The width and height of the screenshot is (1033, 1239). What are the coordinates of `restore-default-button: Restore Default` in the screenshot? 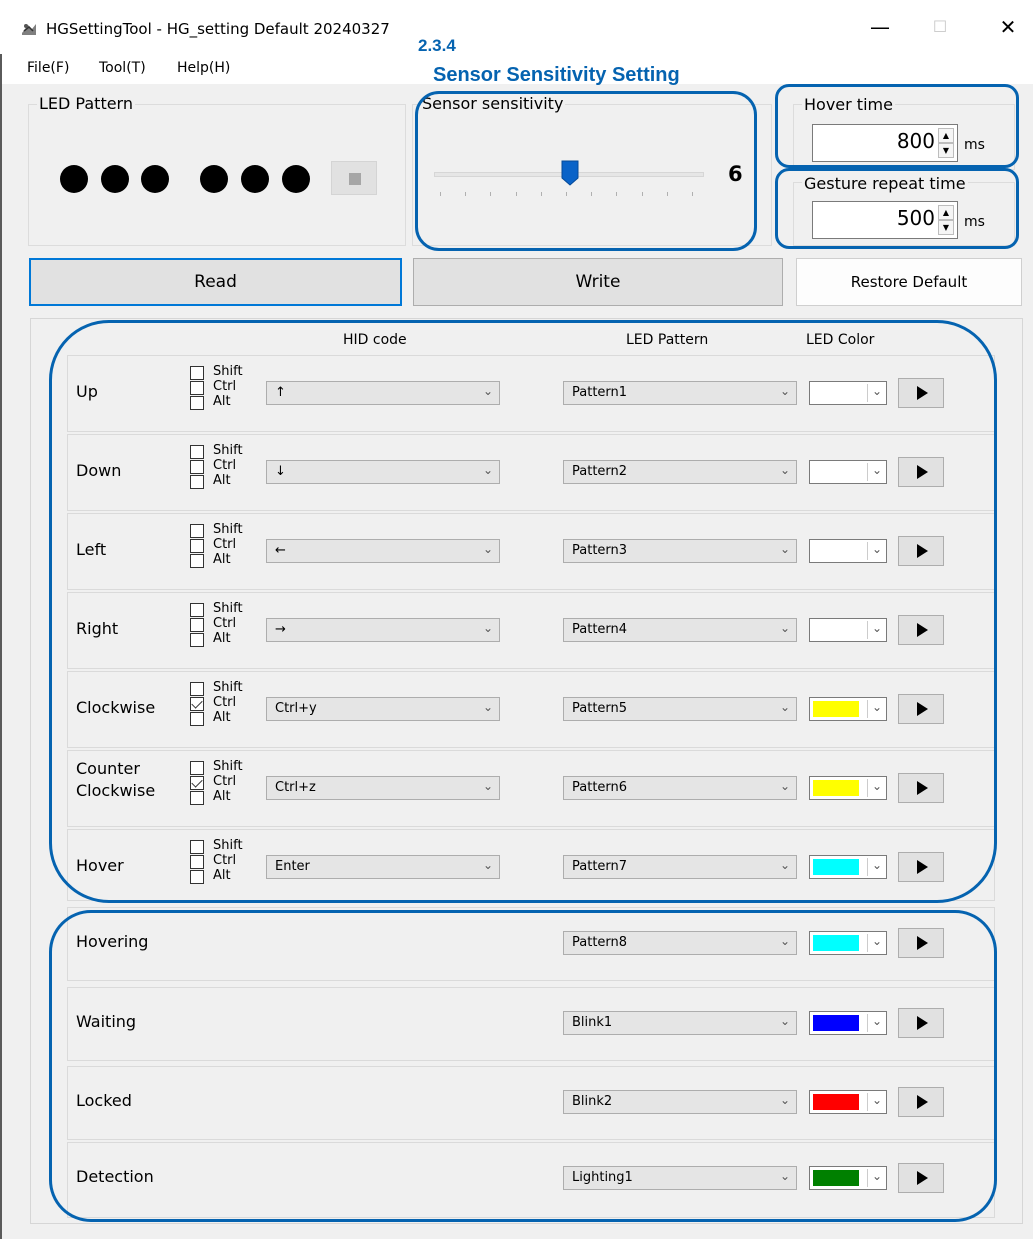 It's located at (909, 282).